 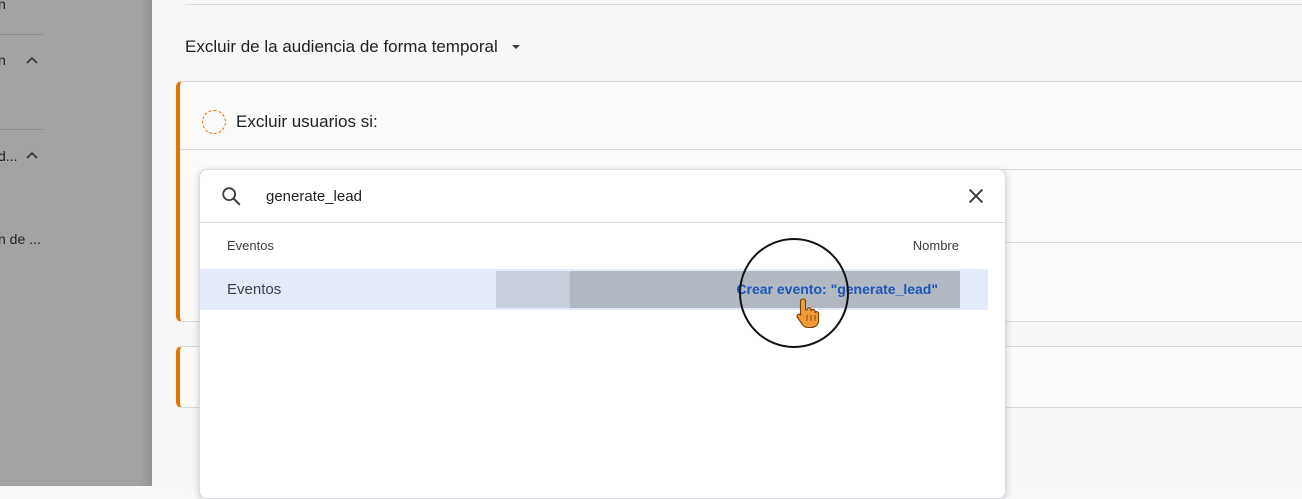 I want to click on list-item: Eventos Crear evento: "generate_lead", so click(x=594, y=289).